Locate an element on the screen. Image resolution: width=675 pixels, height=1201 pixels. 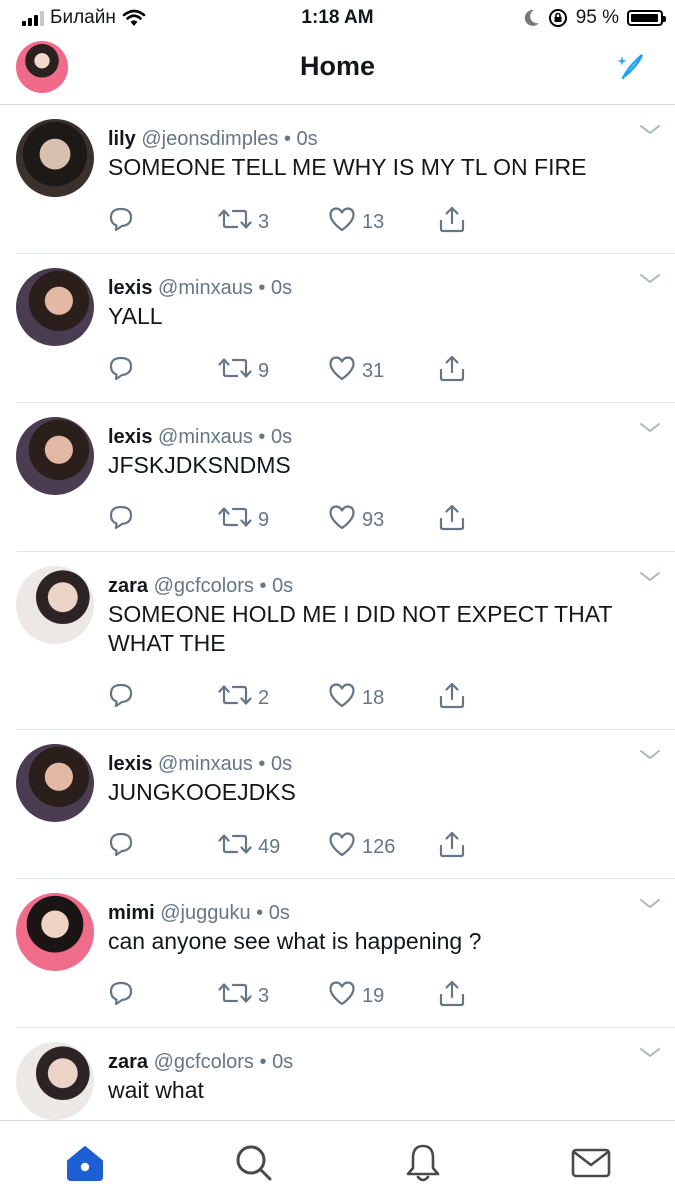
tab-home is located at coordinates (85, 1163).